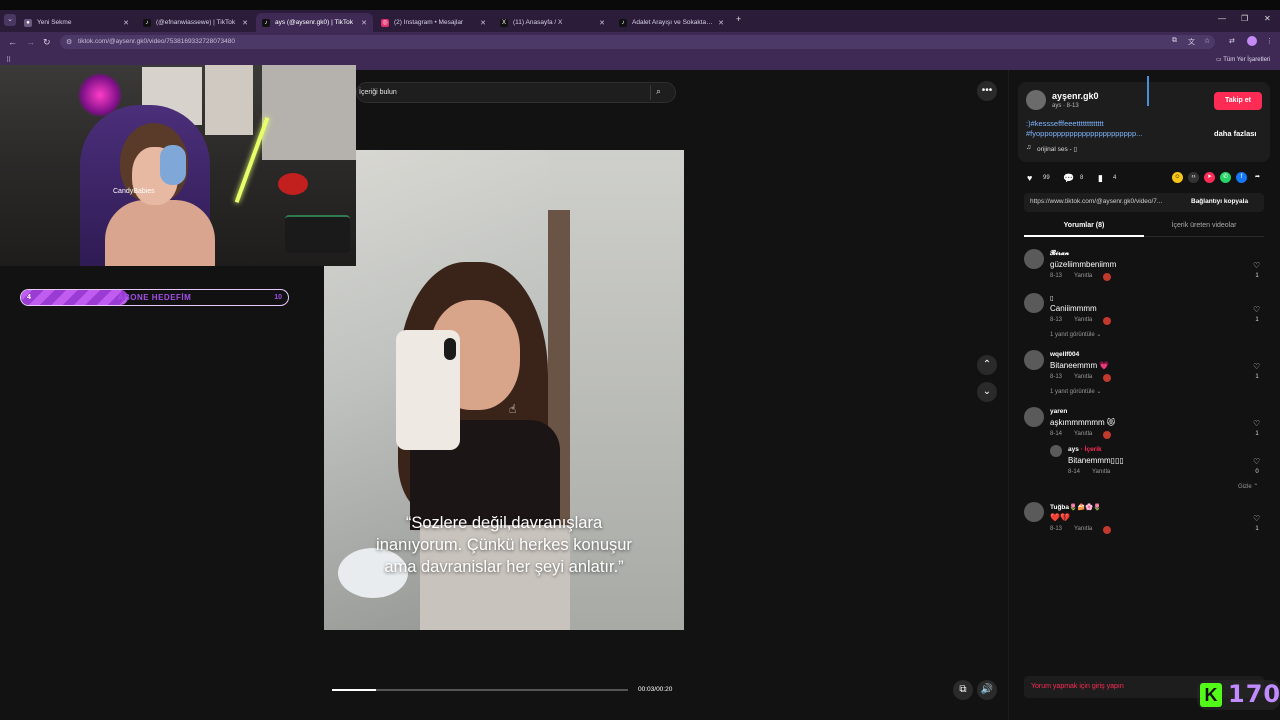 The height and width of the screenshot is (720, 1280). I want to click on all-bookmarks-link: ▭ Tüm Yer İşaretleri, so click(1243, 59).